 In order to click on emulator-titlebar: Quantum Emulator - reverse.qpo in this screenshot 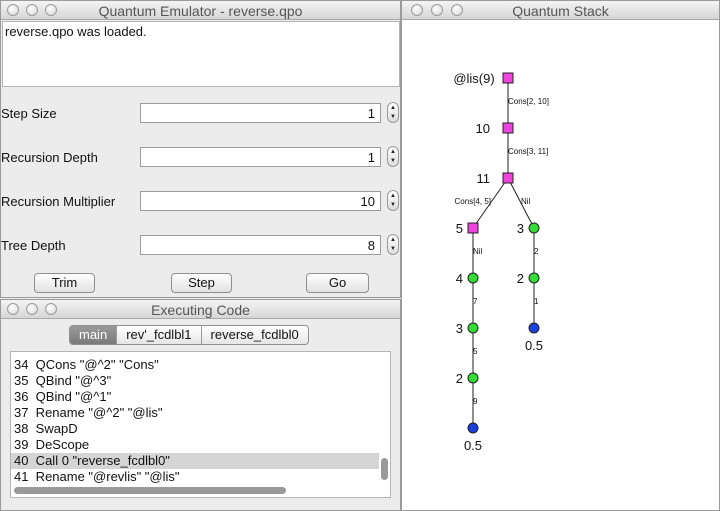, I will do `click(200, 10)`.